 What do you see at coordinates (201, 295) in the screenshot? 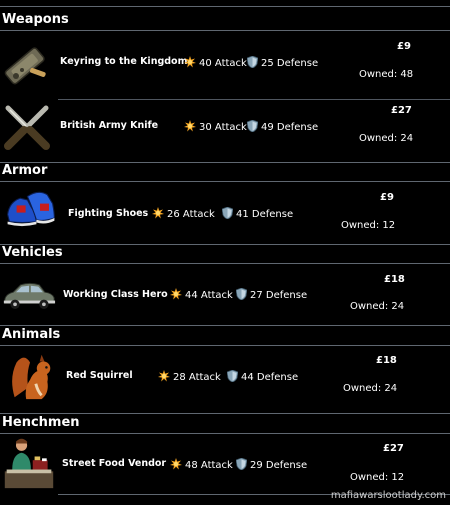
I see `item-attack: 44 Attack` at bounding box center [201, 295].